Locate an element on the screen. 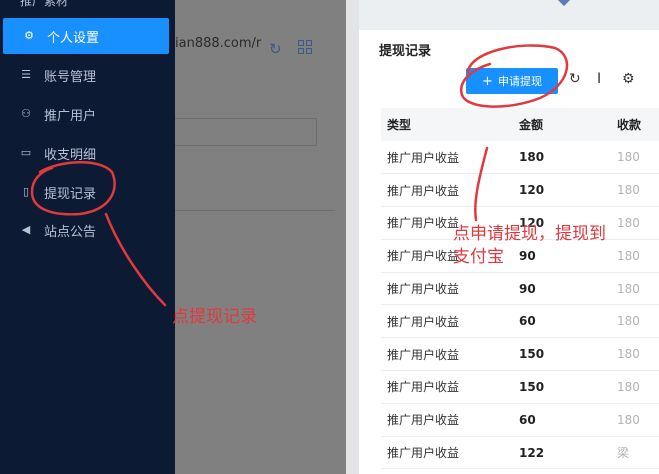 The height and width of the screenshot is (474, 659). record-icon: ▯ is located at coordinates (26, 191).